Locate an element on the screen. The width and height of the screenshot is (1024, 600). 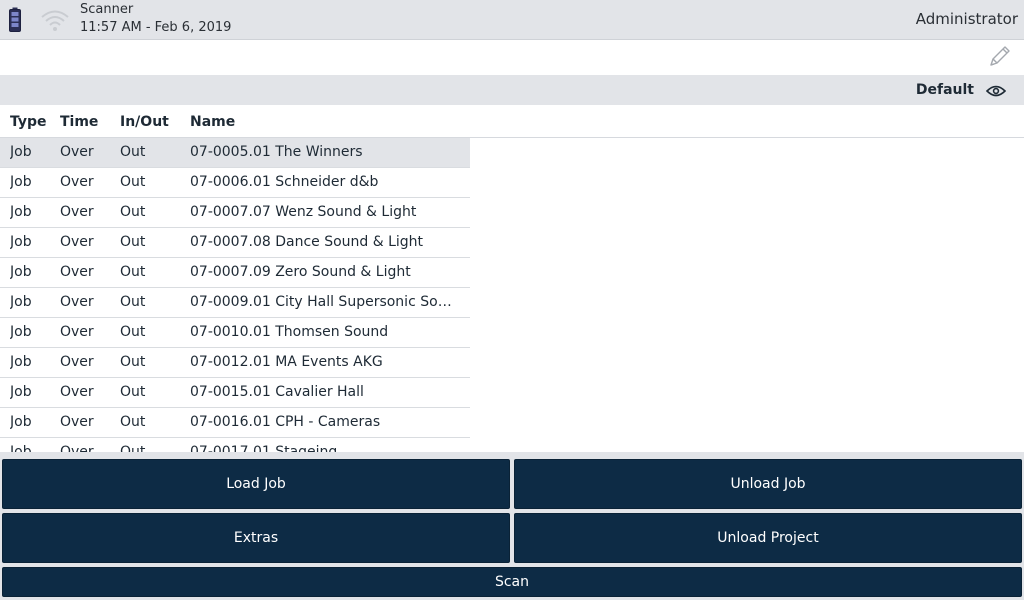
cell-name: 07-0017.01 Stageing is located at coordinates (264, 448).